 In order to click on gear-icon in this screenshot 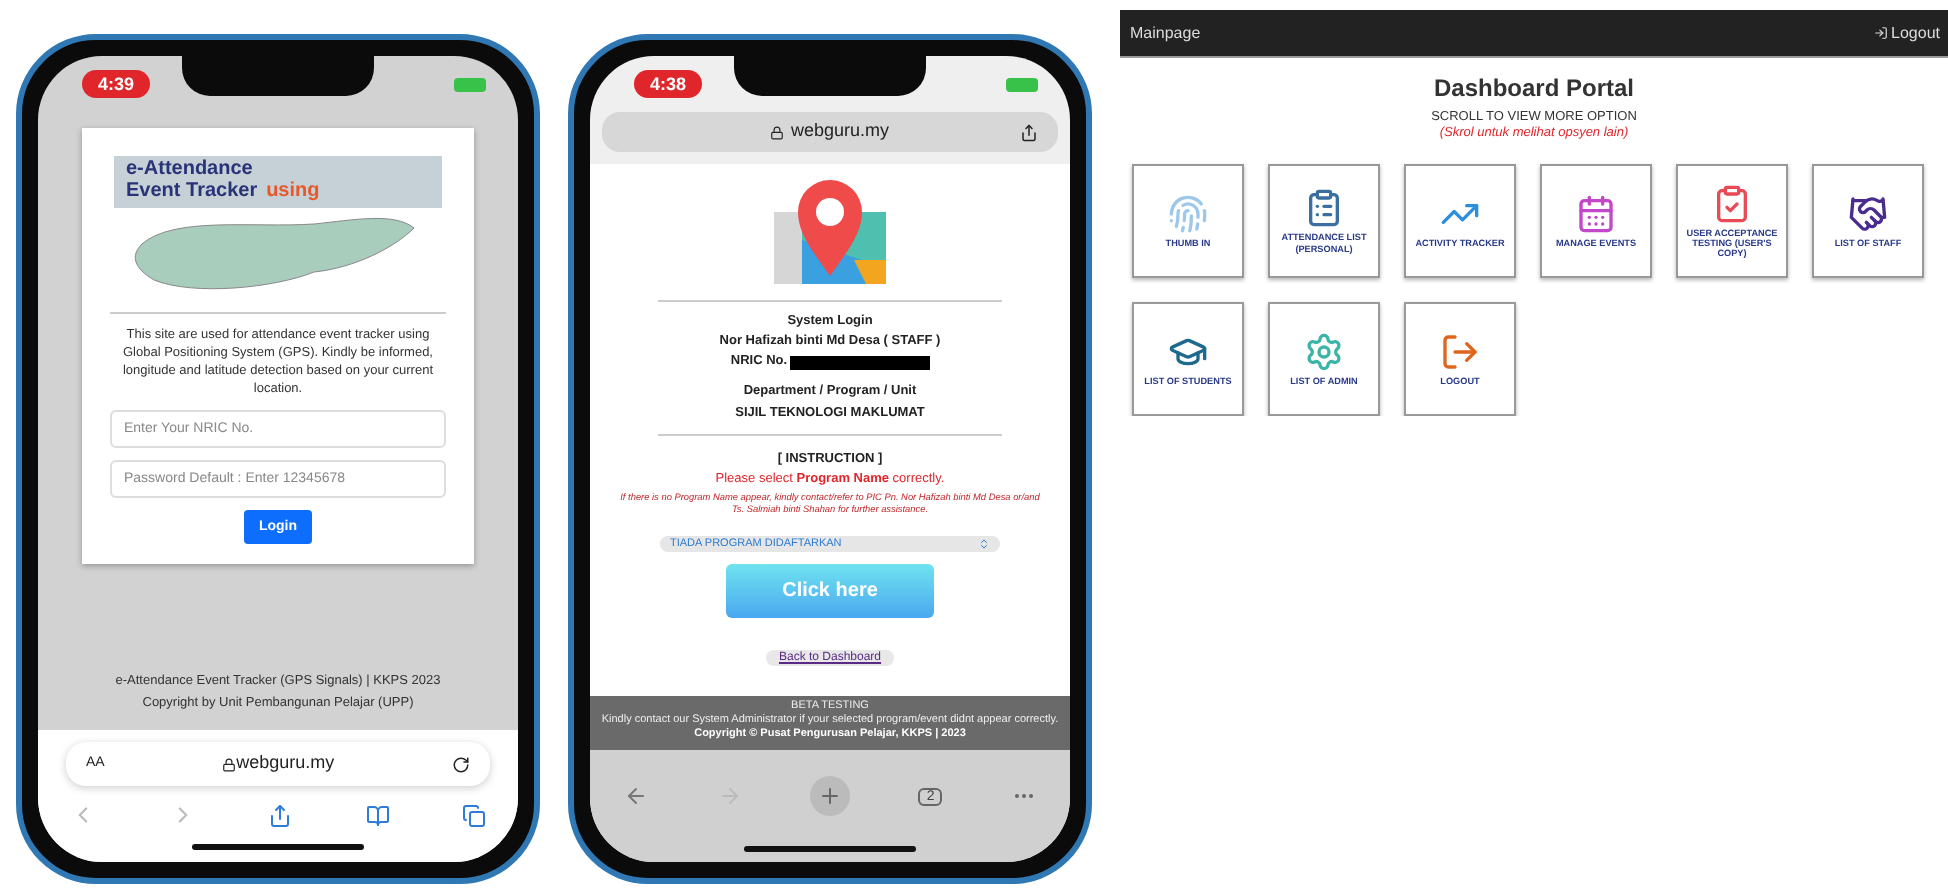, I will do `click(1324, 352)`.